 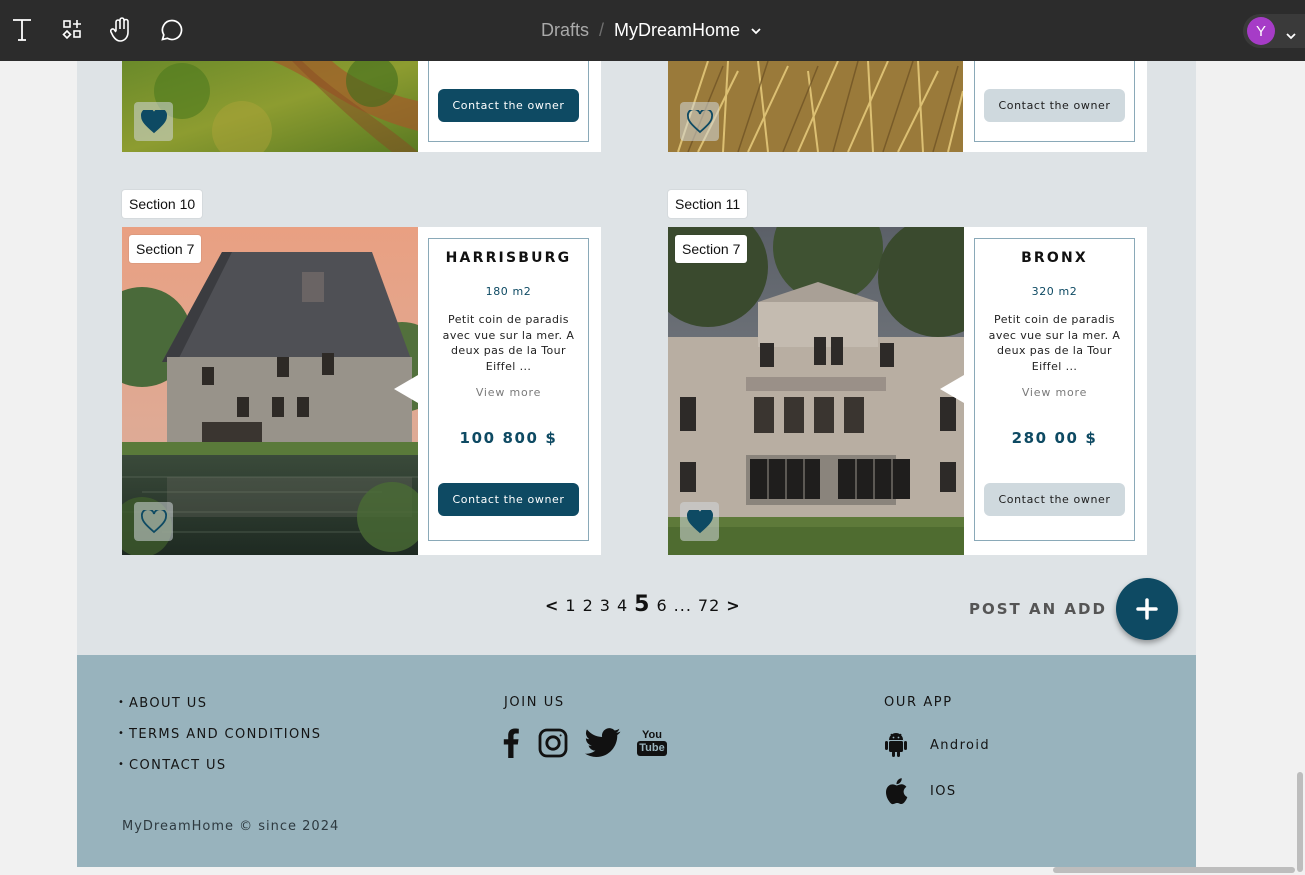 I want to click on frame-label: Section 11, so click(x=708, y=204).